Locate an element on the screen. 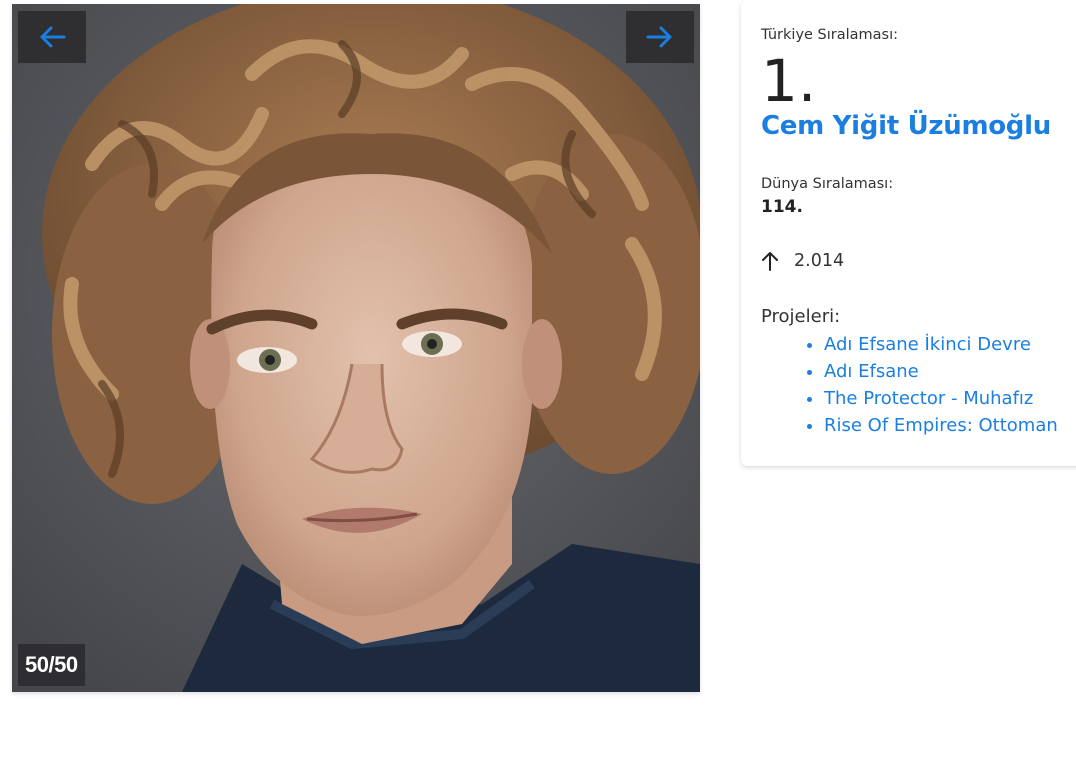 This screenshot has height=758, width=1076. project-link: Rise Of Empires: Ottoman is located at coordinates (941, 425).